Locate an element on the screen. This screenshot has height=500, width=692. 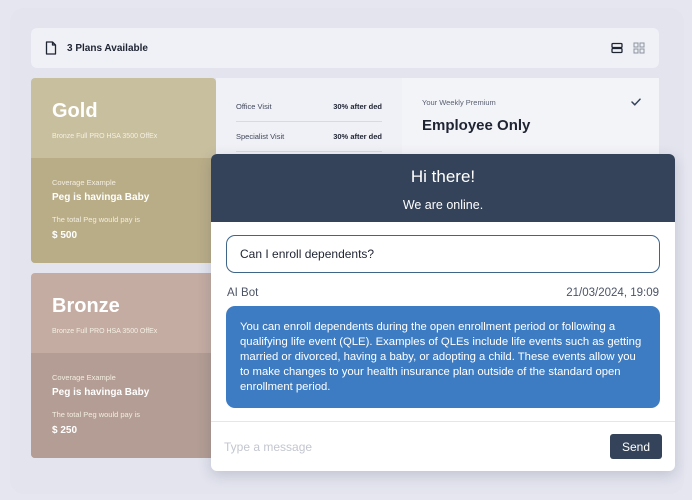
message-input is located at coordinates (417, 446).